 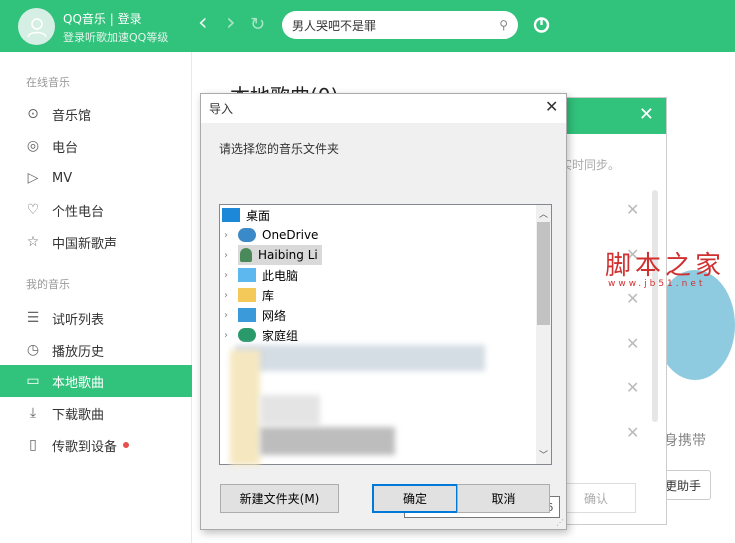 I want to click on cloud-icon, so click(x=247, y=235).